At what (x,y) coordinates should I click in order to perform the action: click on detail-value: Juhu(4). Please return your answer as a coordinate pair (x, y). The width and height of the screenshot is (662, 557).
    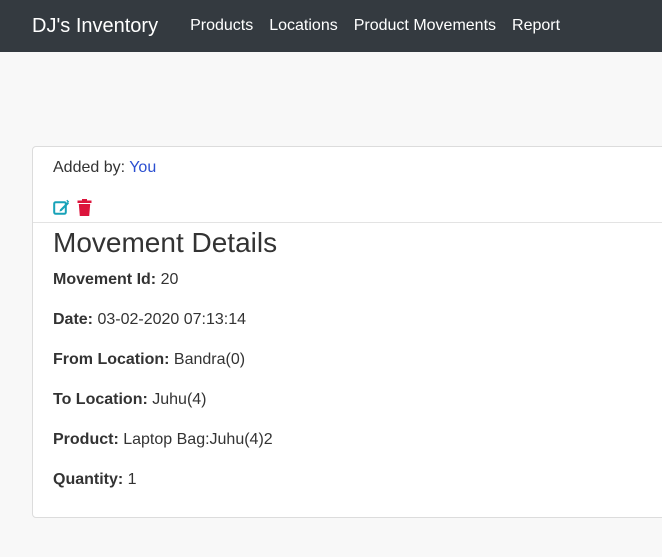
    Looking at the image, I should click on (179, 399).